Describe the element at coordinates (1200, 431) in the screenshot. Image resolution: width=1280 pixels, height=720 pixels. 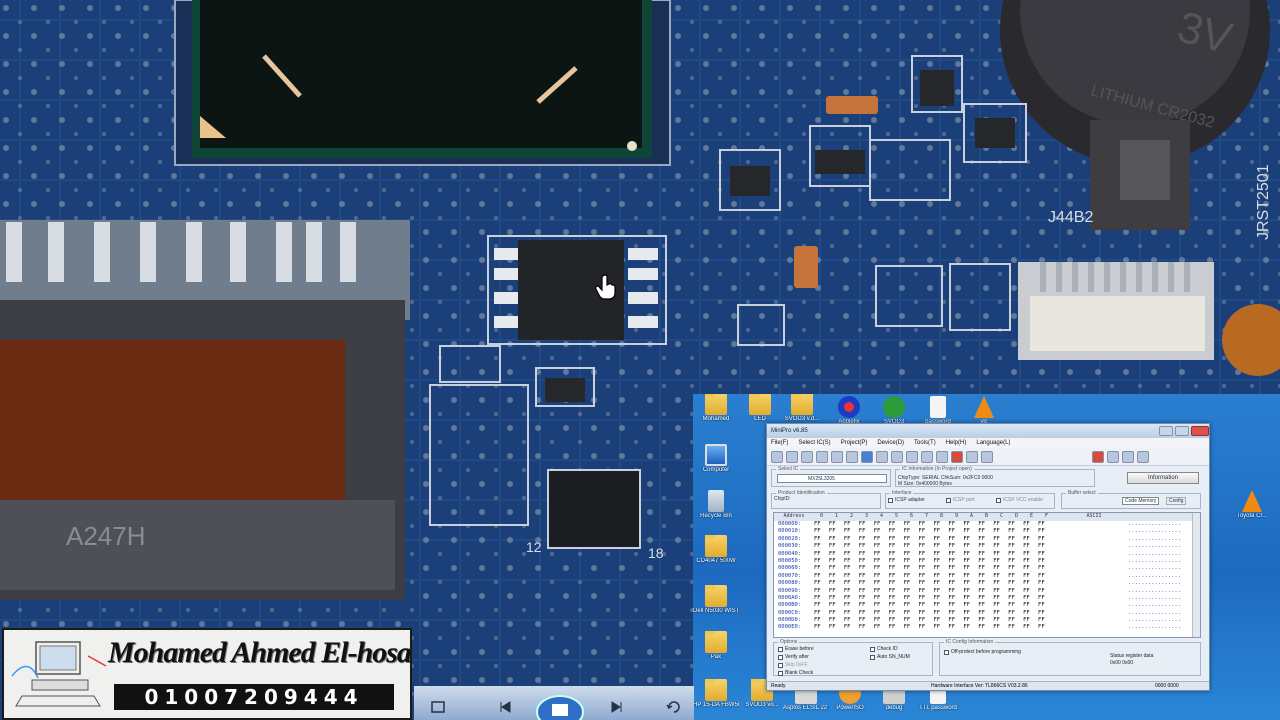
I see `close-button` at that location.